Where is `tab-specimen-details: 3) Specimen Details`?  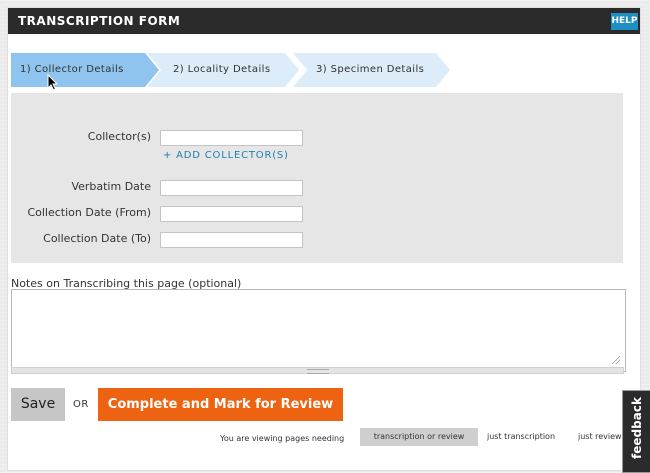
tab-specimen-details: 3) Specimen Details is located at coordinates (371, 70).